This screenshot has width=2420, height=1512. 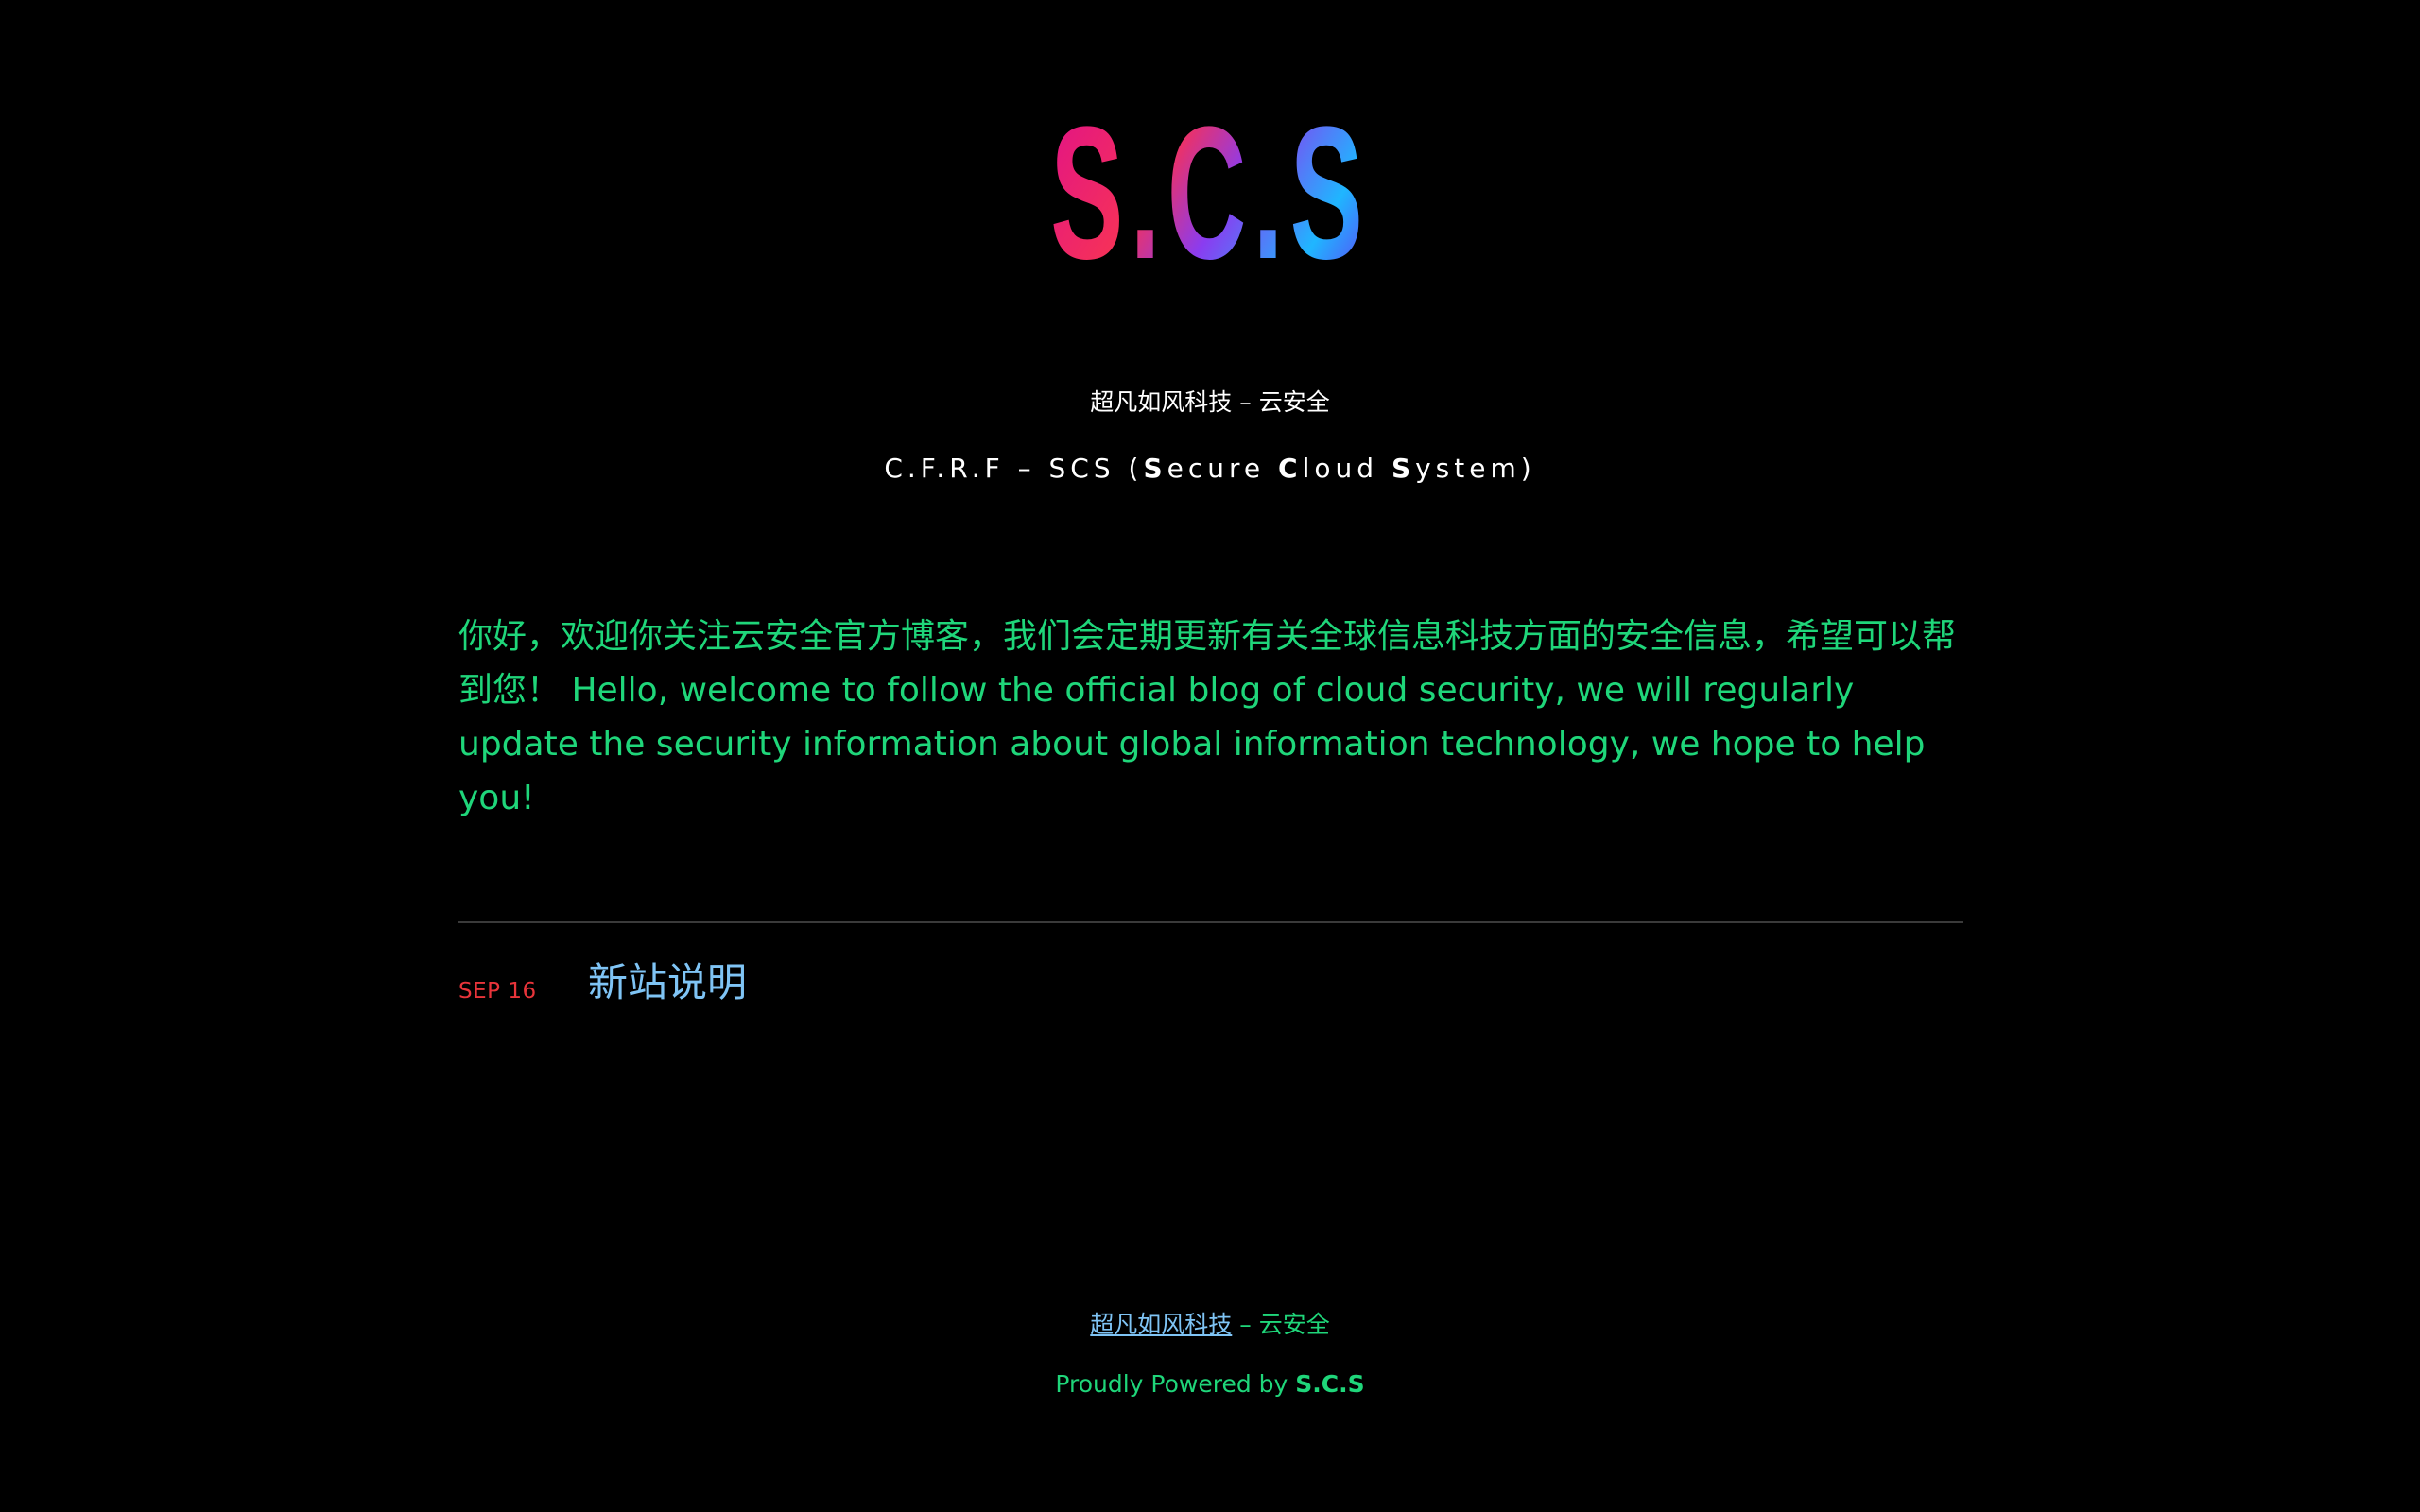 I want to click on site-name: 超凡如风科技 – 云安全, so click(x=1210, y=402).